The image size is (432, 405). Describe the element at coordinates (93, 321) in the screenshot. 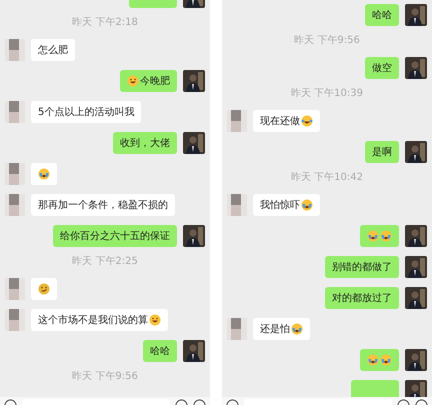

I see `message-text: 这个市场不是我们说的算` at that location.